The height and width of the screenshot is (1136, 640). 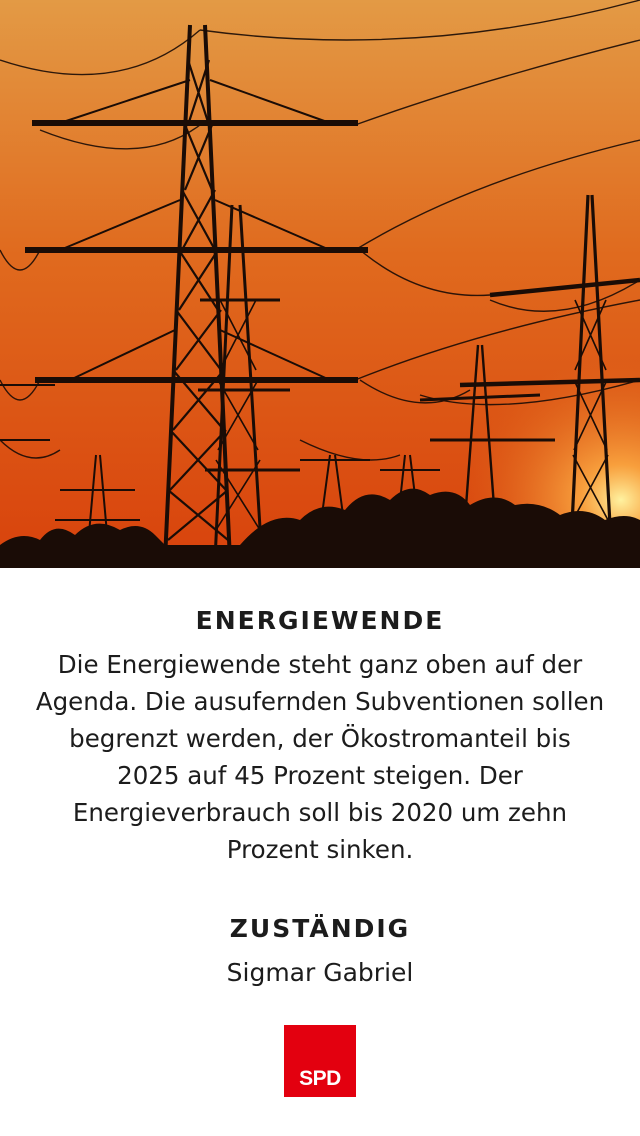 I want to click on spd-logo-text: SPD, so click(x=320, y=1078).